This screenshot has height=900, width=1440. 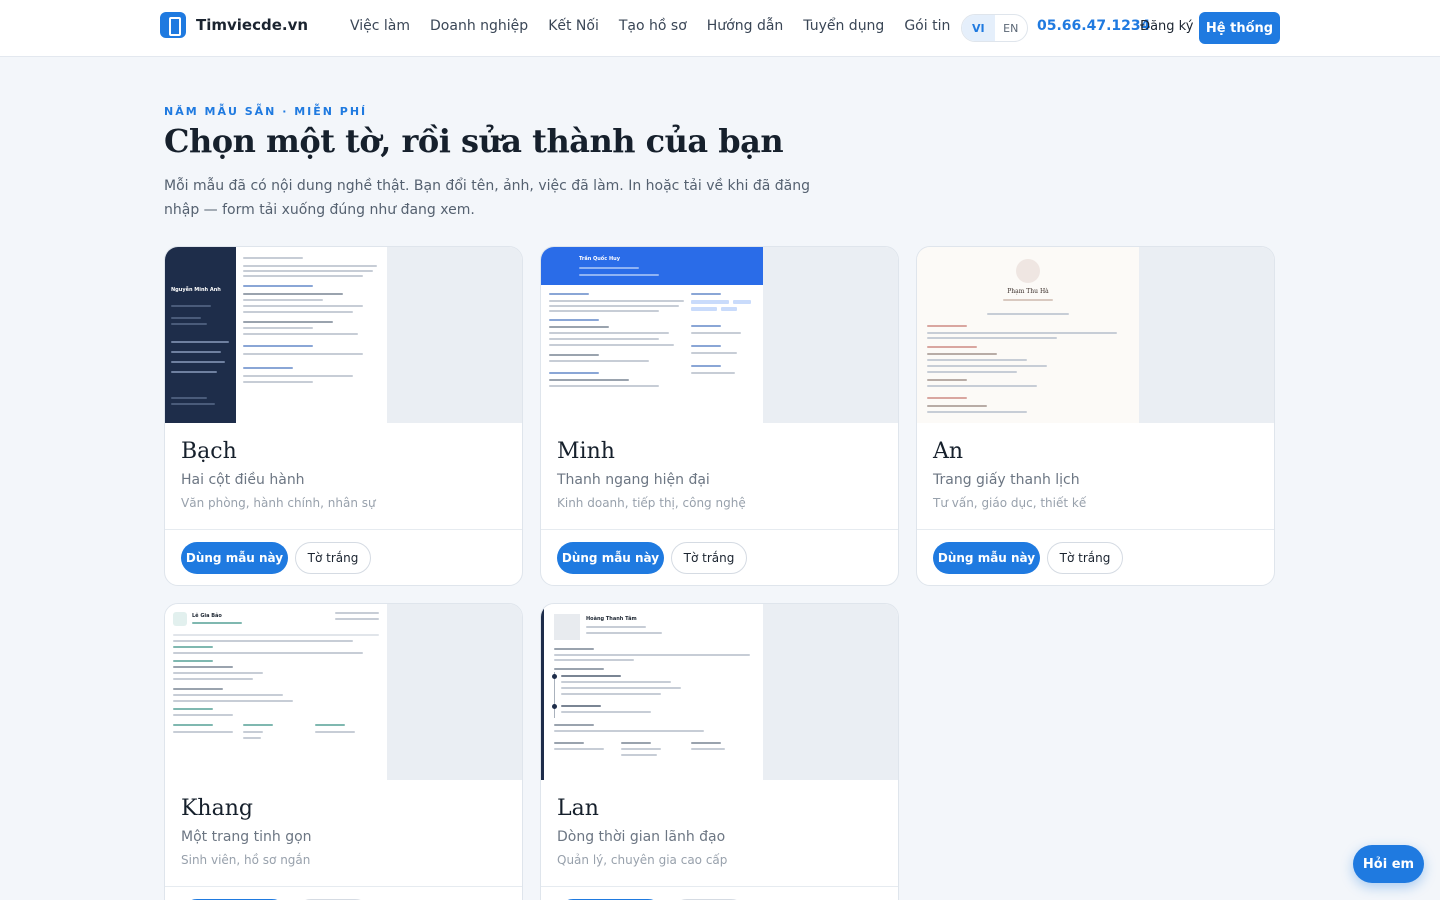 What do you see at coordinates (641, 837) in the screenshot?
I see `template-subtitle: Dòng thời gian lãnh đạo` at bounding box center [641, 837].